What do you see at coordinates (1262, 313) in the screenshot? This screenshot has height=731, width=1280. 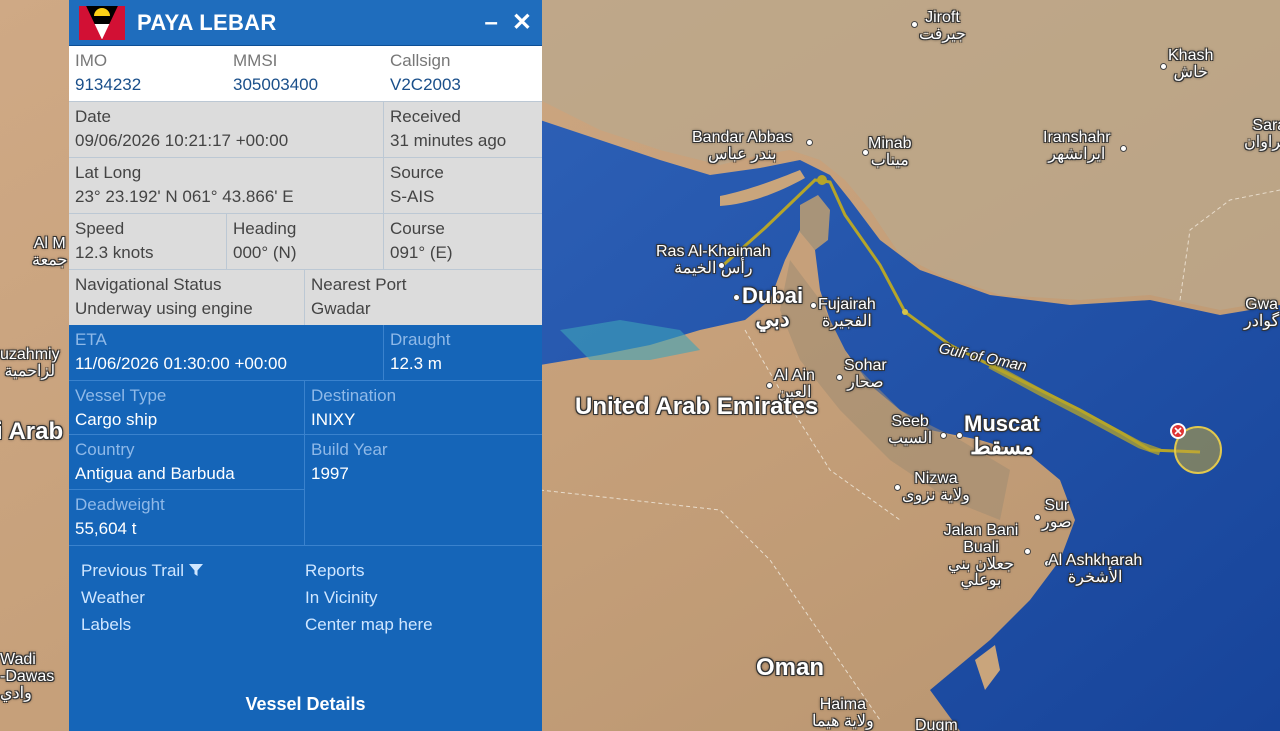 I see `map-label-gwa: Gwa گوادر` at bounding box center [1262, 313].